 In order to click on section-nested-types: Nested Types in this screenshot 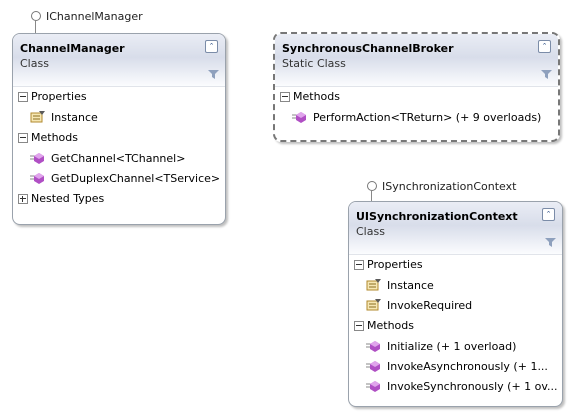, I will do `click(119, 199)`.